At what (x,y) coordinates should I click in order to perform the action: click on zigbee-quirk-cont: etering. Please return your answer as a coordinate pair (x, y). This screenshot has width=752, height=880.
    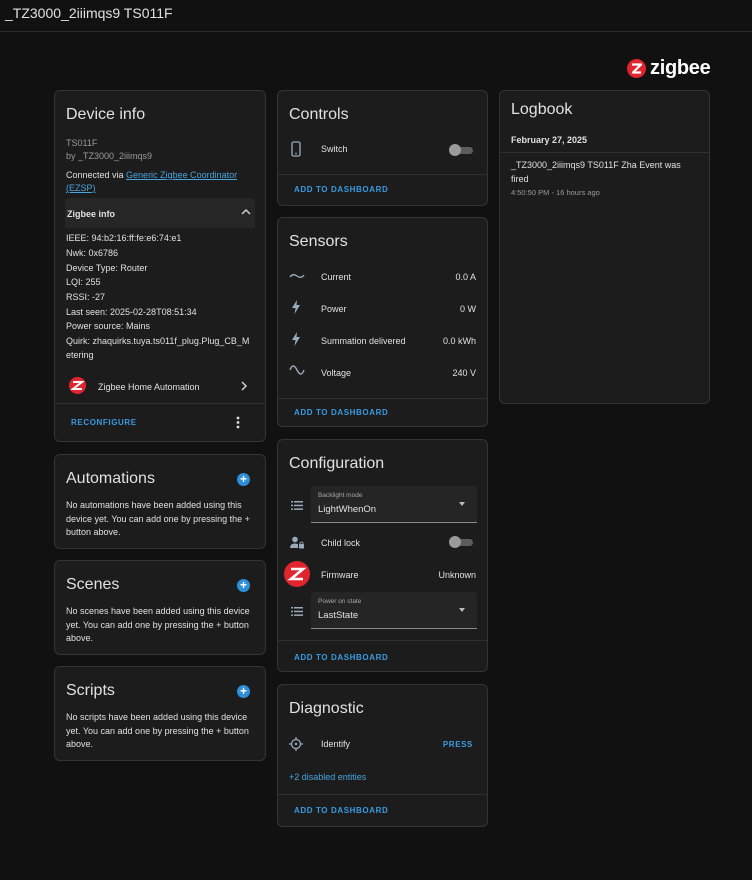
    Looking at the image, I should click on (80, 355).